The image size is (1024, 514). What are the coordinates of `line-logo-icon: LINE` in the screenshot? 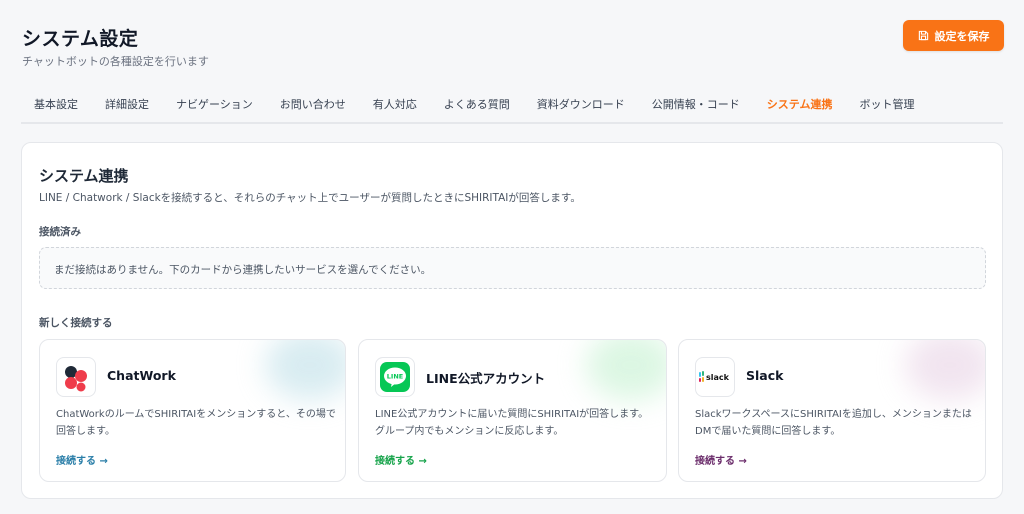 It's located at (395, 377).